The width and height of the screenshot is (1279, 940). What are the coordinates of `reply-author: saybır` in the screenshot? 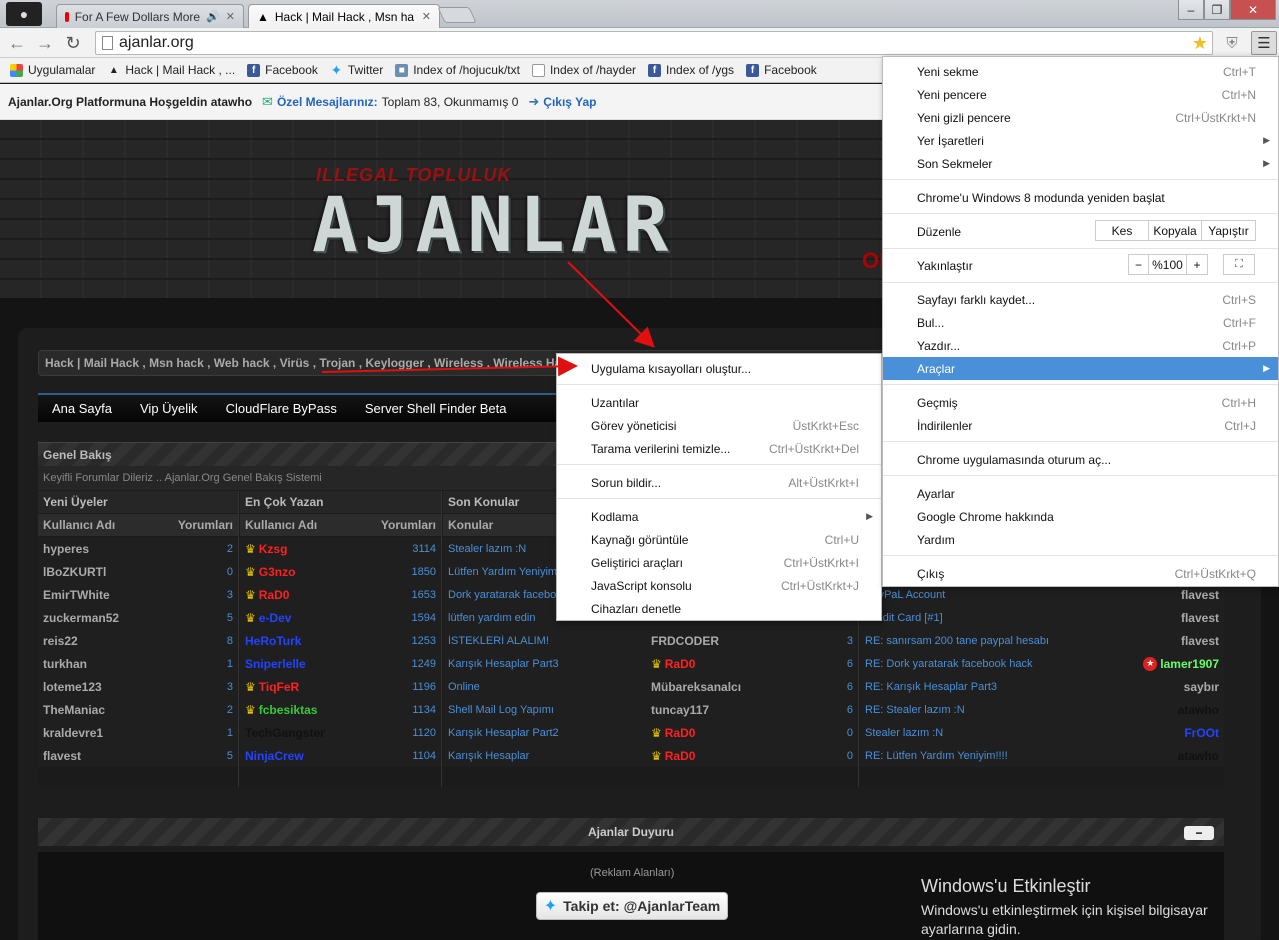 It's located at (1201, 687).